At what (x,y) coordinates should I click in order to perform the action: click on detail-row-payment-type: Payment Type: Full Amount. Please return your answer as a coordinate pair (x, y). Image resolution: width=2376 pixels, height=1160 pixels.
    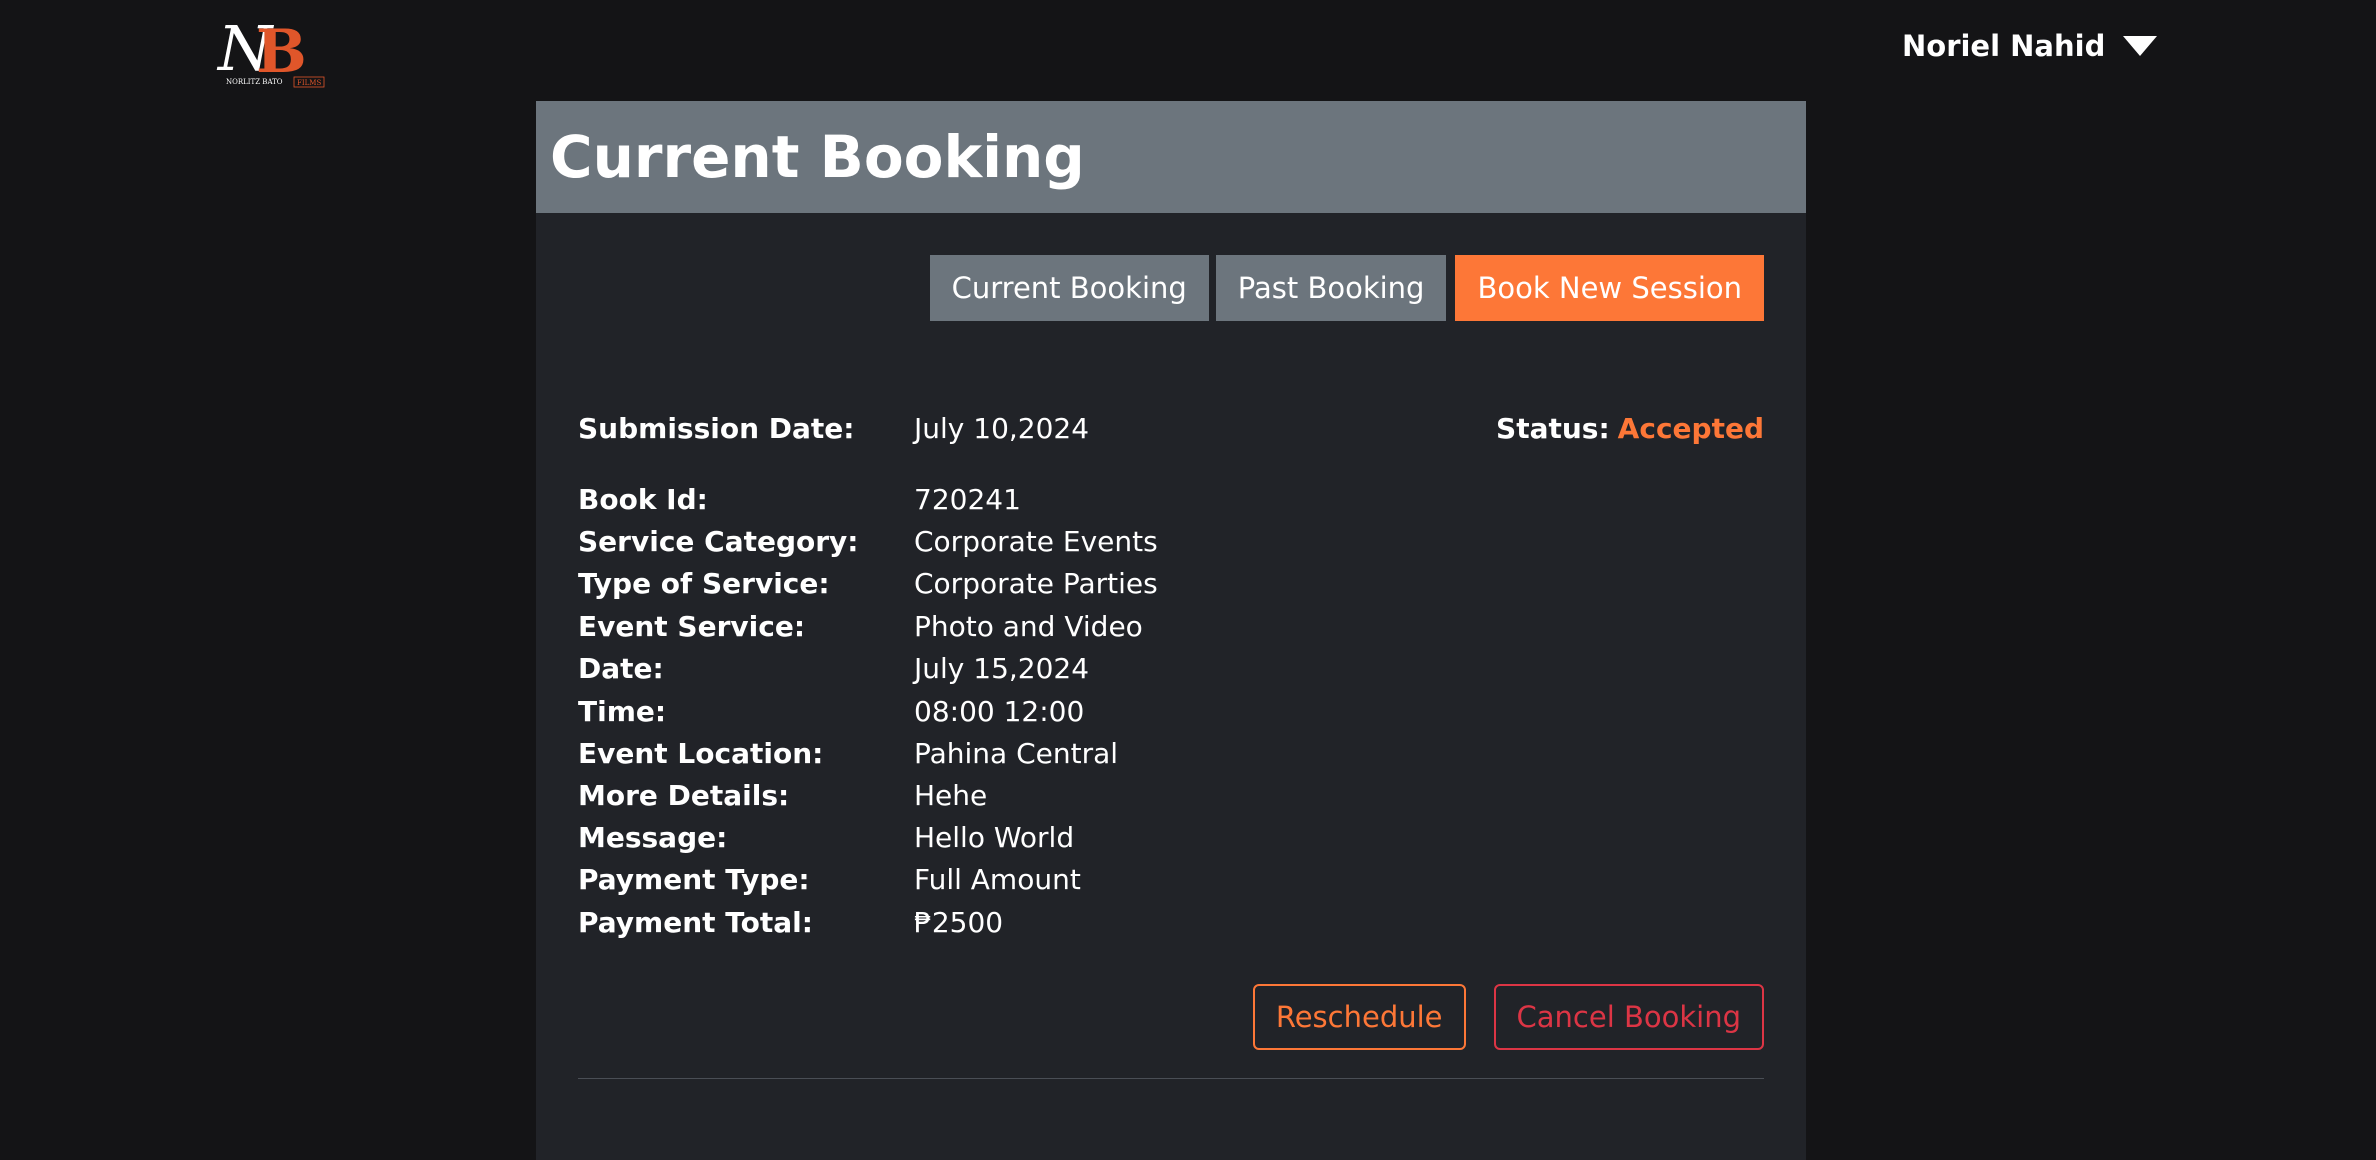
    Looking at the image, I should click on (829, 879).